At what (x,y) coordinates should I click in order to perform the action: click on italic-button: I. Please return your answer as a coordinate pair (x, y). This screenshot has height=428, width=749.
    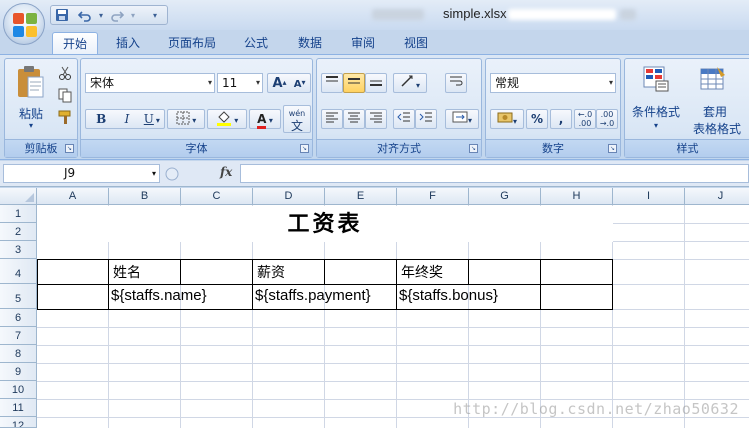
    Looking at the image, I should click on (127, 119).